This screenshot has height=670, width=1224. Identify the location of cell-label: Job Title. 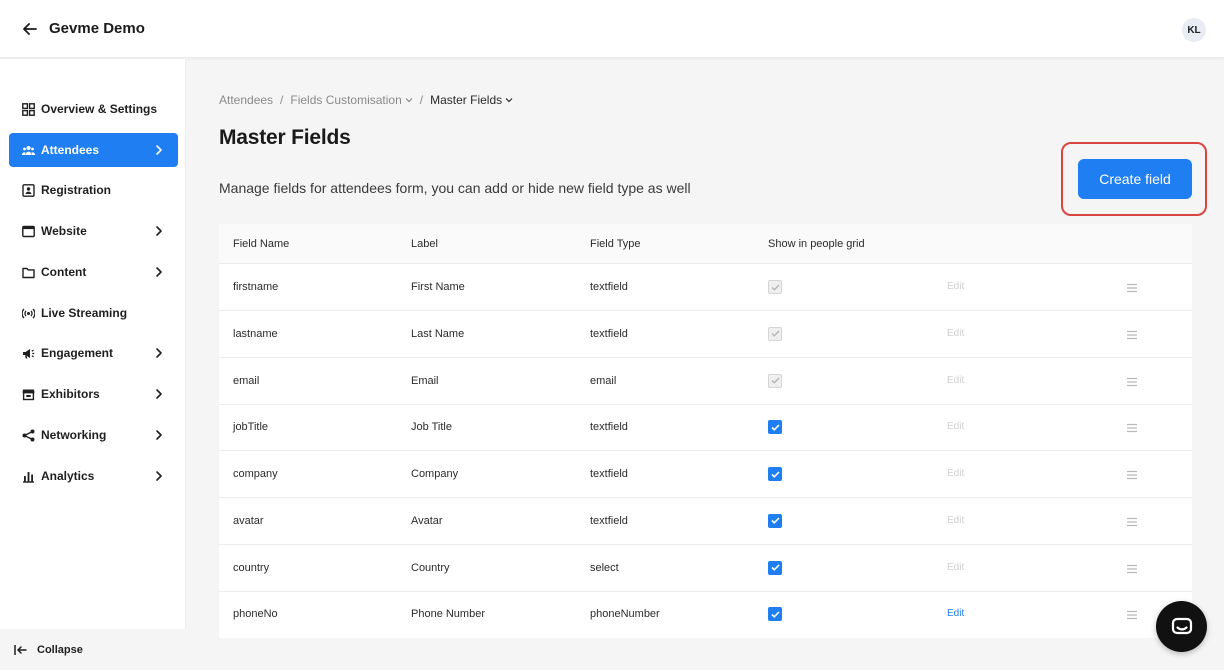
(431, 427).